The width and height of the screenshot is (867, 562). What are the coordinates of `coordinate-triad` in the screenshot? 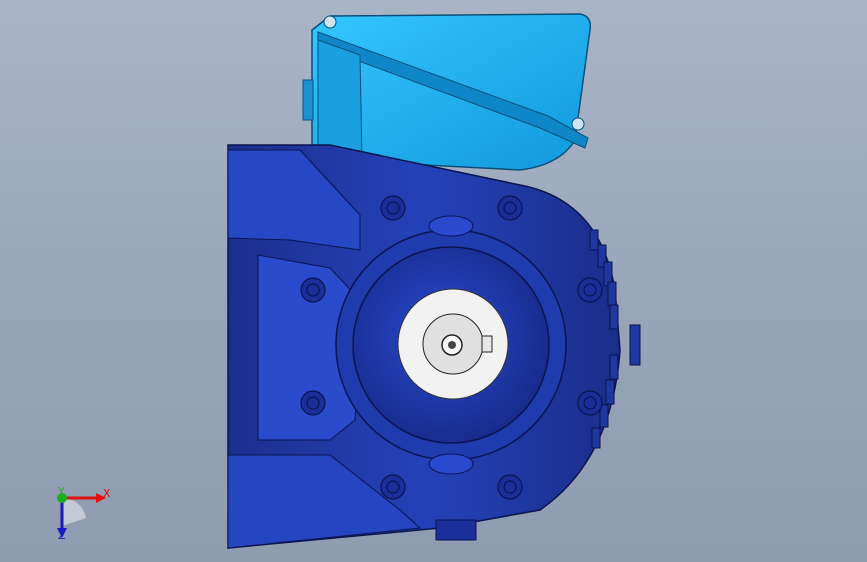 It's located at (81, 515).